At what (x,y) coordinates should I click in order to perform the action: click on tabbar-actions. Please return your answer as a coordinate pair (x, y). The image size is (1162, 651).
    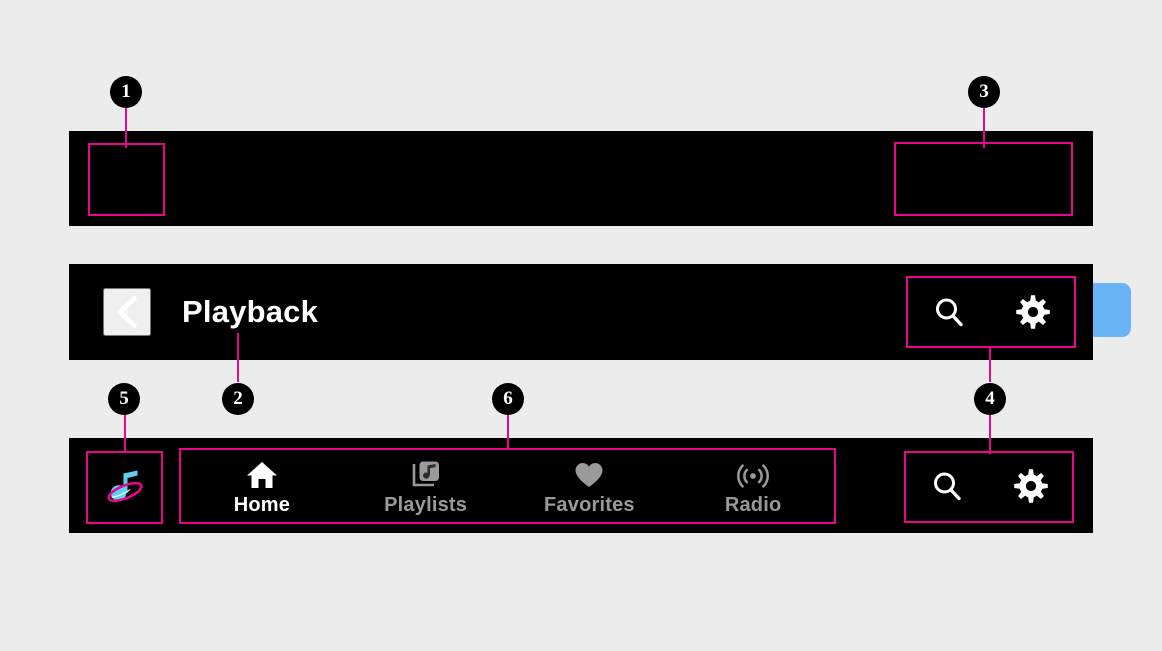
    Looking at the image, I should click on (989, 486).